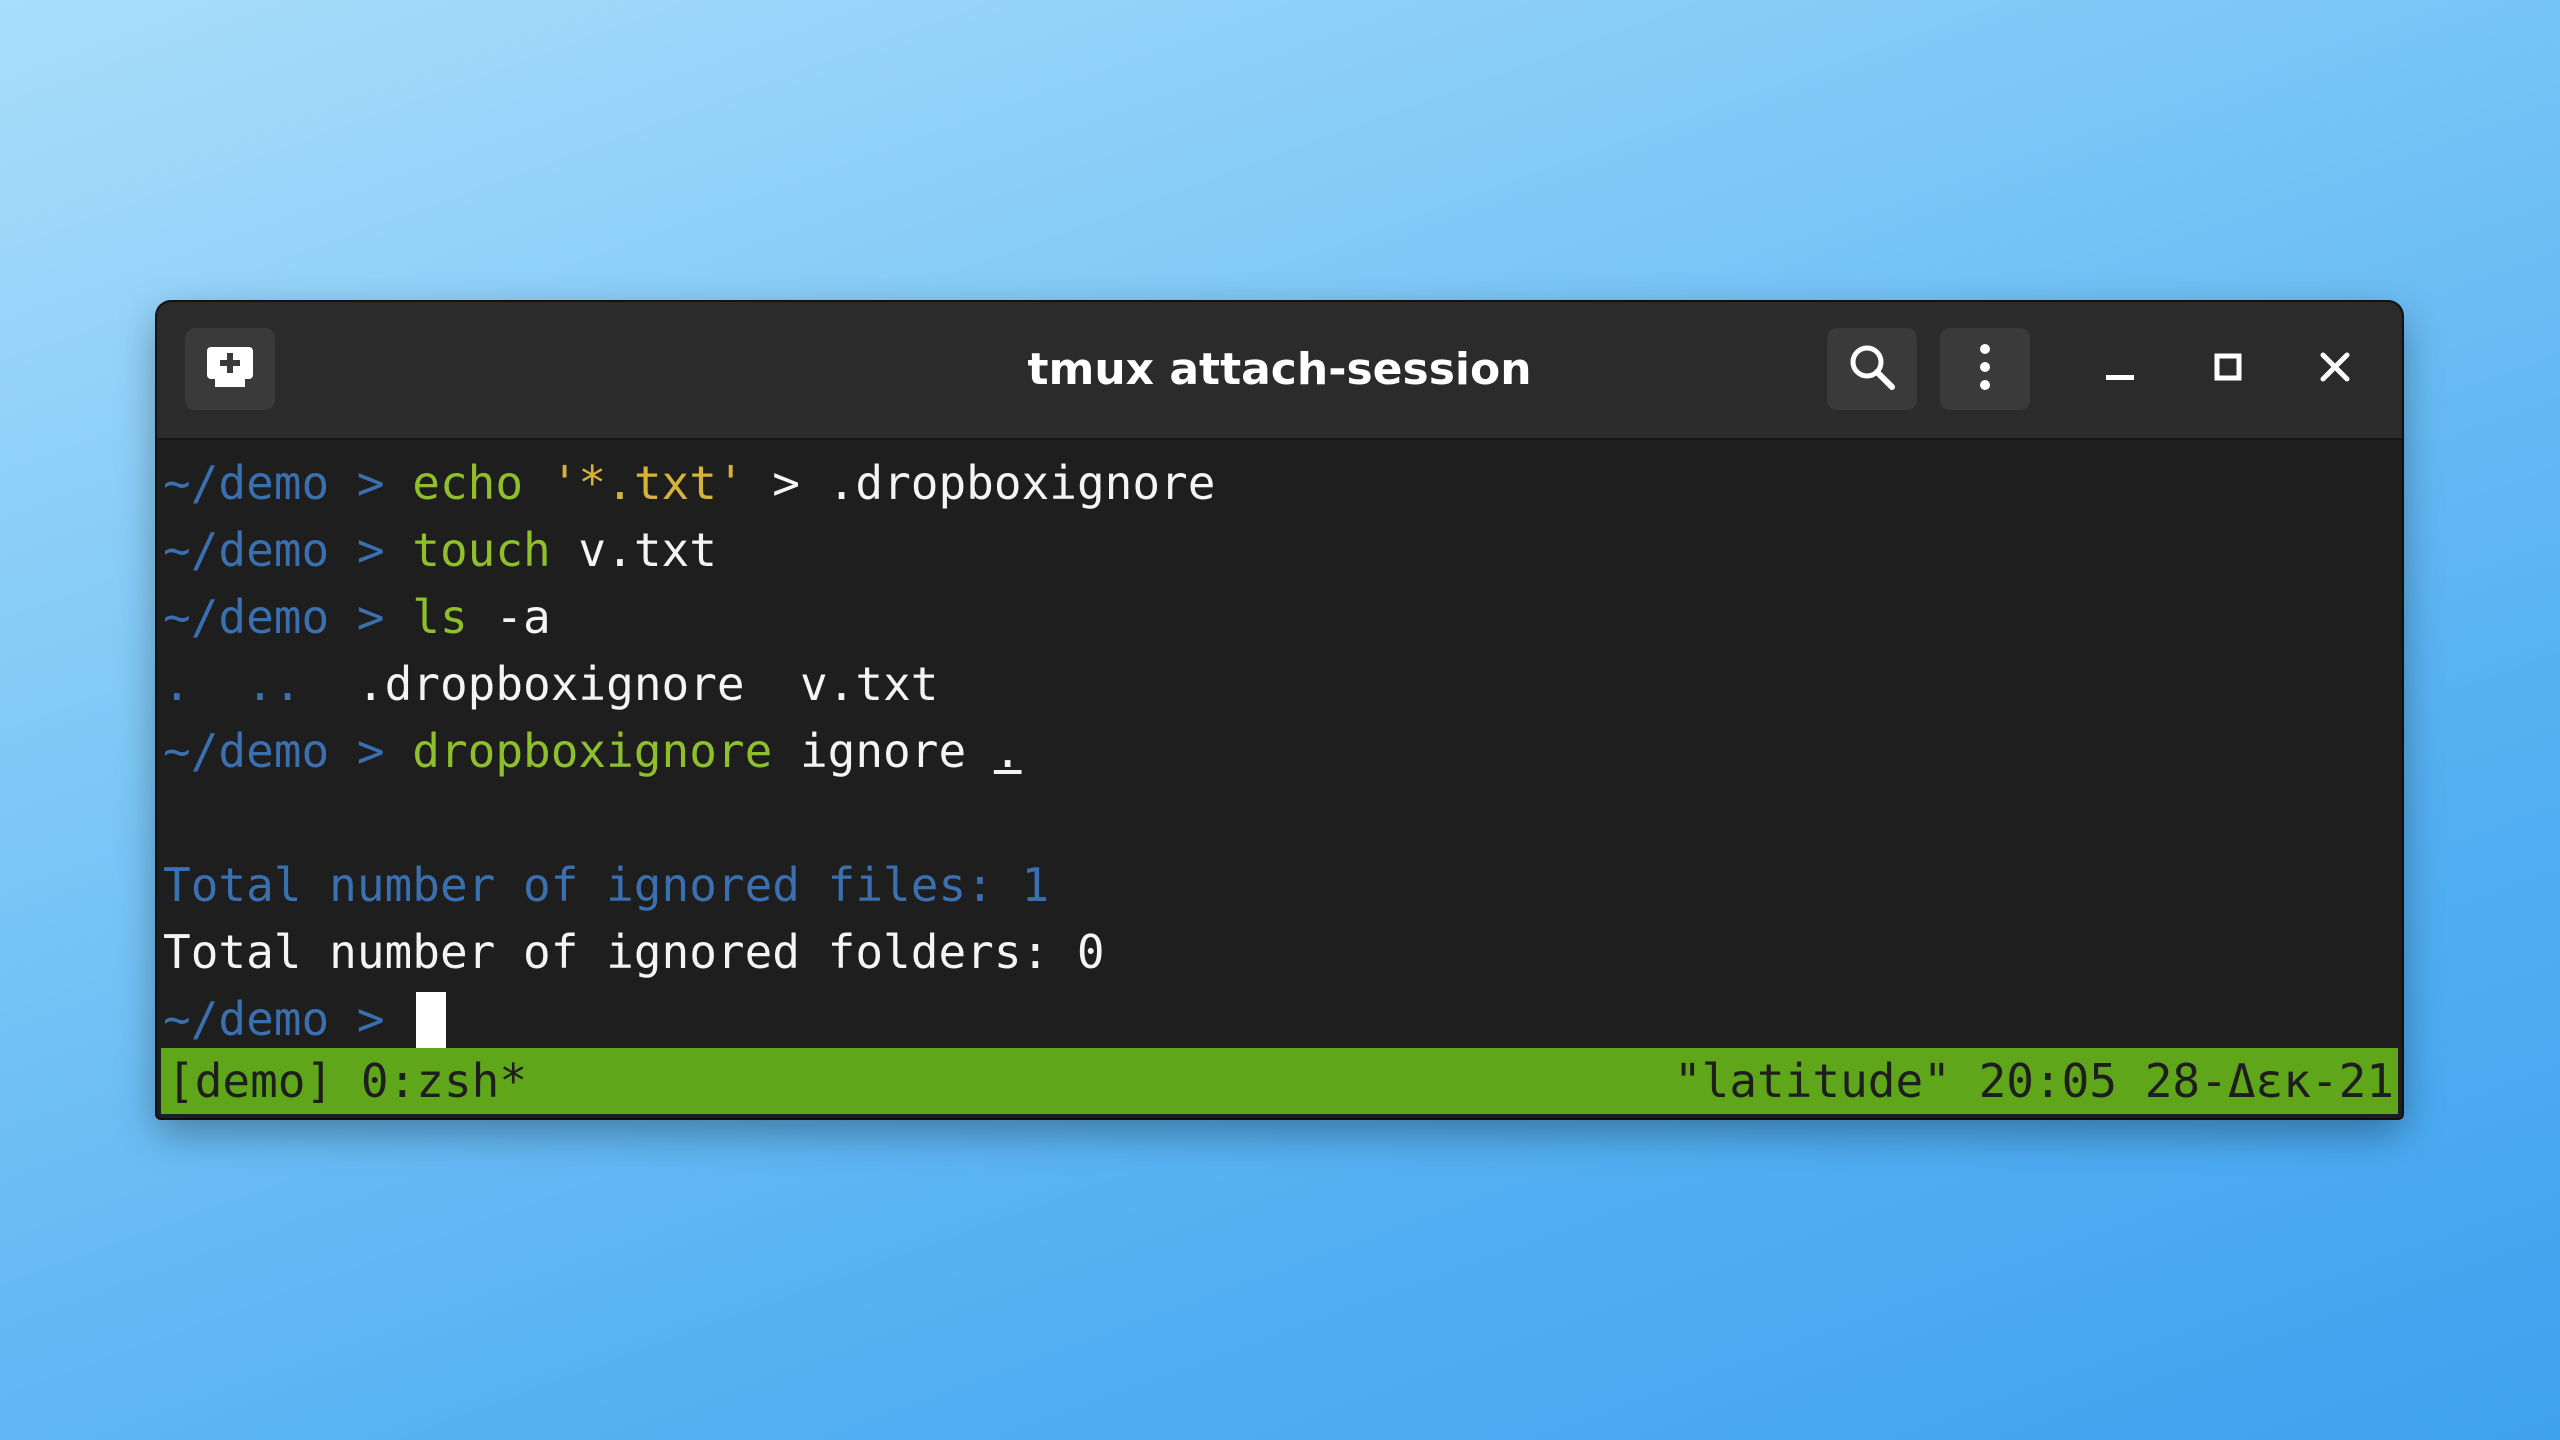 The height and width of the screenshot is (1440, 2560). Describe the element at coordinates (537, 483) in the screenshot. I see `command-space` at that location.